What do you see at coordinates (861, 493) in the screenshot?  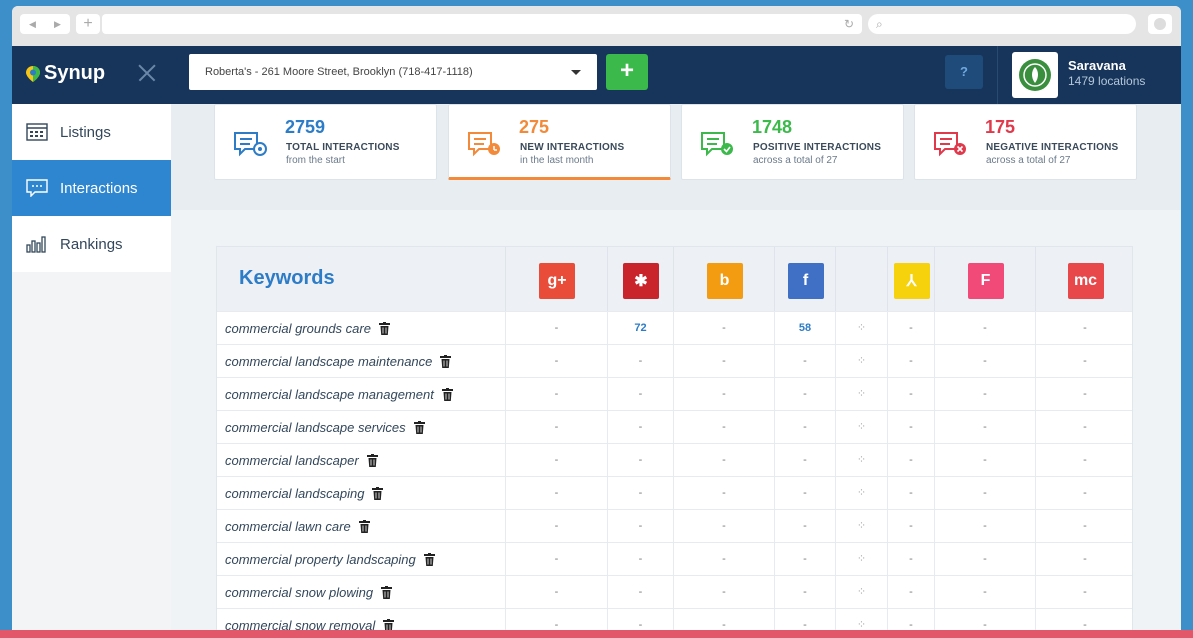 I see `loading-spinner-icon: ⁘` at bounding box center [861, 493].